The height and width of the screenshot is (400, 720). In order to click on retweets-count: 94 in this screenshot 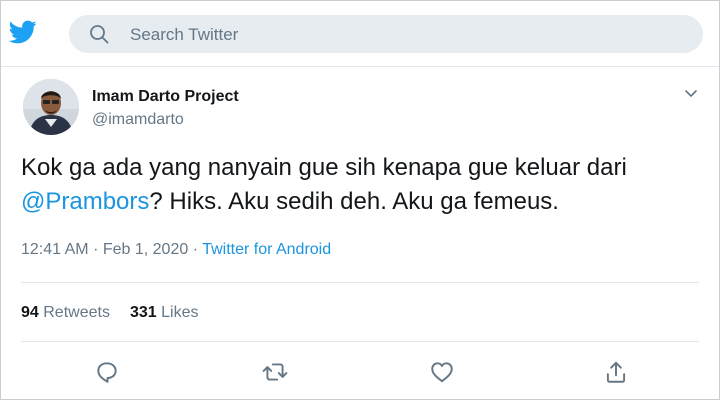, I will do `click(30, 312)`.